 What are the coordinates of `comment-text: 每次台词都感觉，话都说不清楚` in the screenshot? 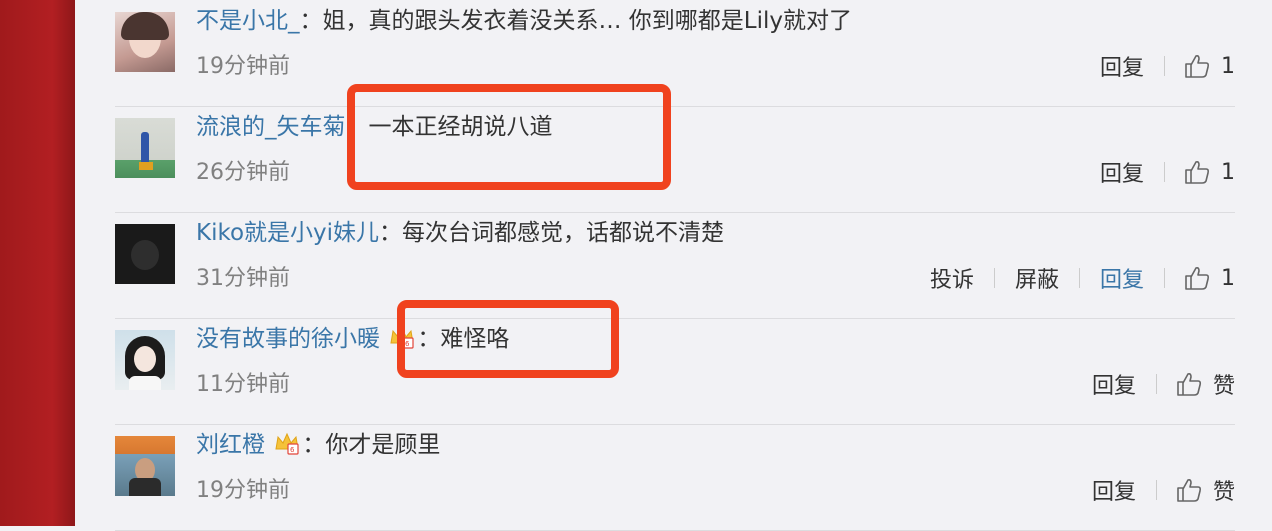 It's located at (563, 233).